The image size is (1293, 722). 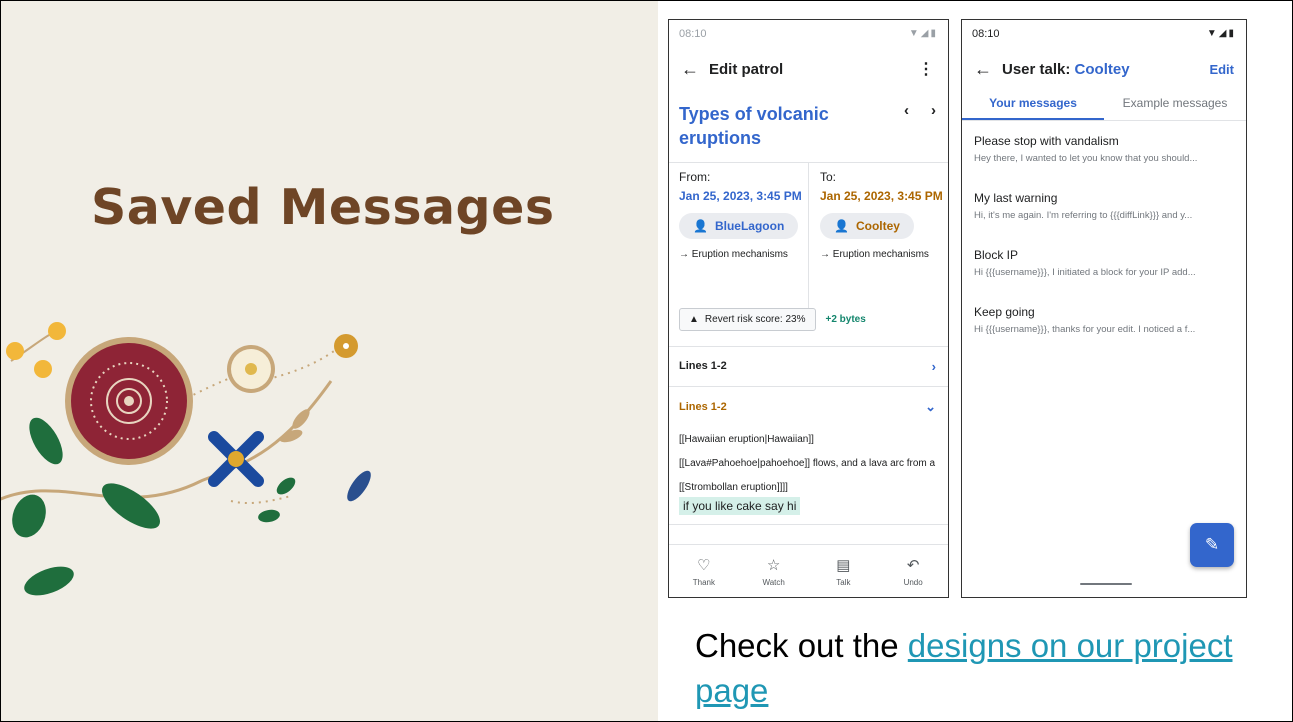 What do you see at coordinates (930, 406) in the screenshot?
I see `chevron-down-icon: ⌄` at bounding box center [930, 406].